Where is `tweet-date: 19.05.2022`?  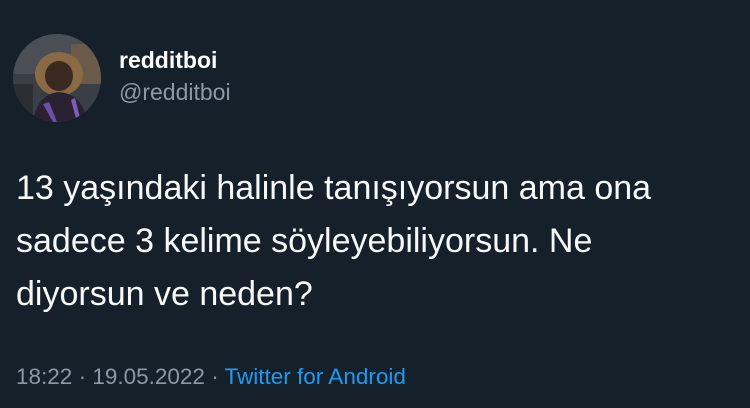
tweet-date: 19.05.2022 is located at coordinates (148, 376).